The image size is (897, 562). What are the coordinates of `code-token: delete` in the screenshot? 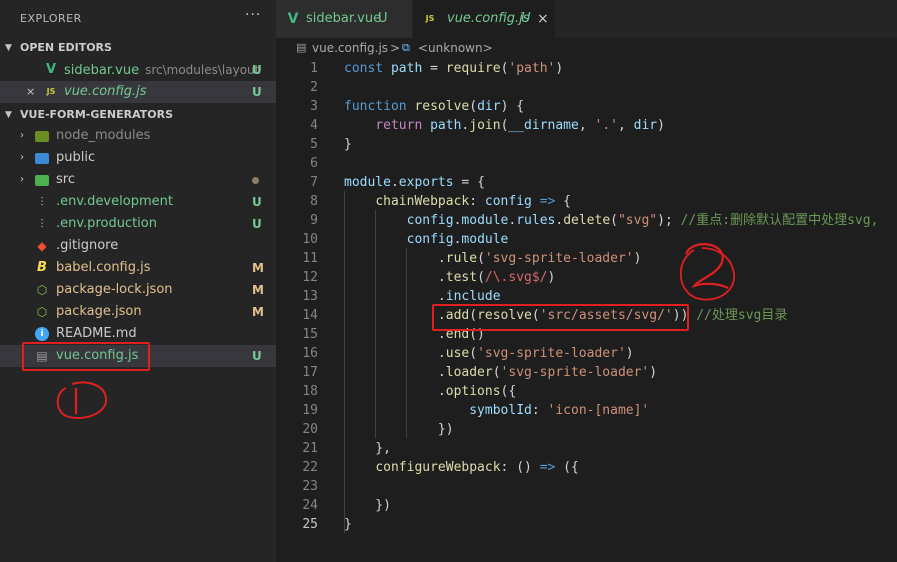 It's located at (587, 220).